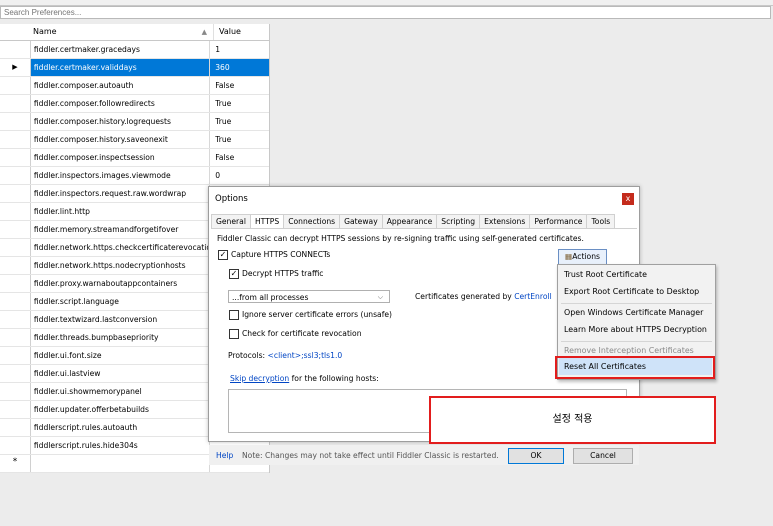 The height and width of the screenshot is (526, 773). Describe the element at coordinates (121, 211) in the screenshot. I see `preference-name: fiddler.lint.http` at that location.